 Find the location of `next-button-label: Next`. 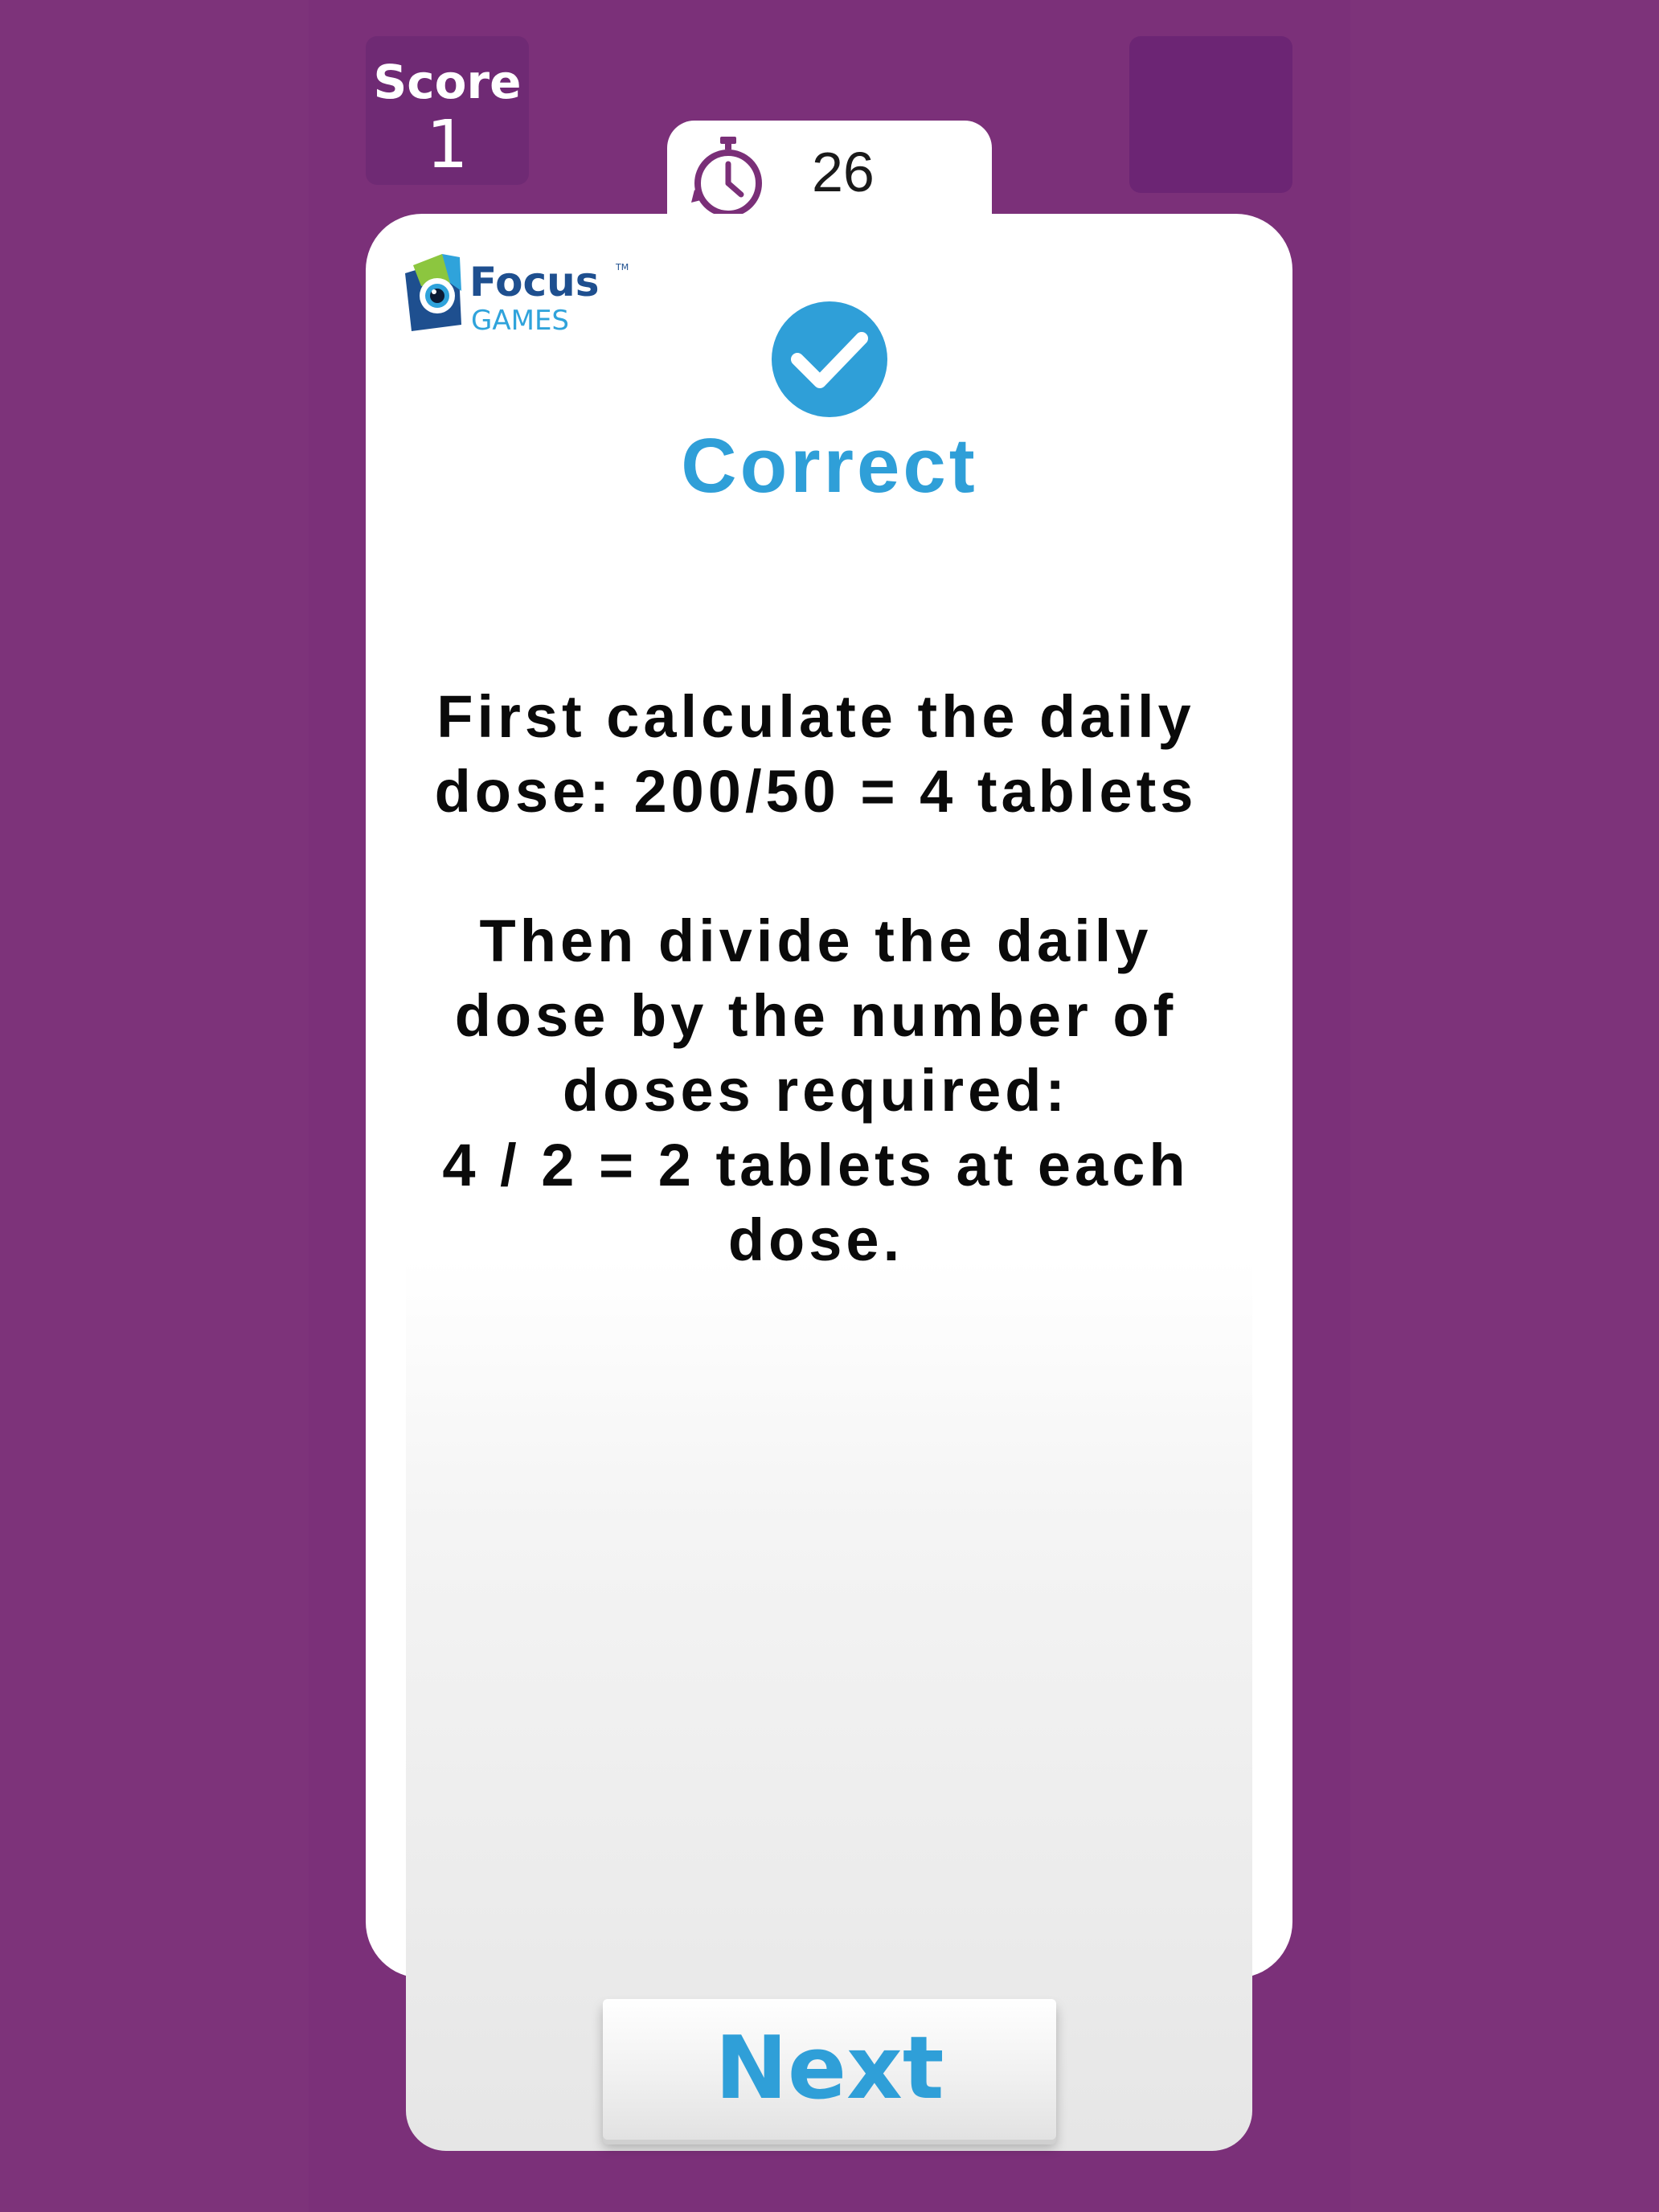

next-button-label: Next is located at coordinates (829, 2068).